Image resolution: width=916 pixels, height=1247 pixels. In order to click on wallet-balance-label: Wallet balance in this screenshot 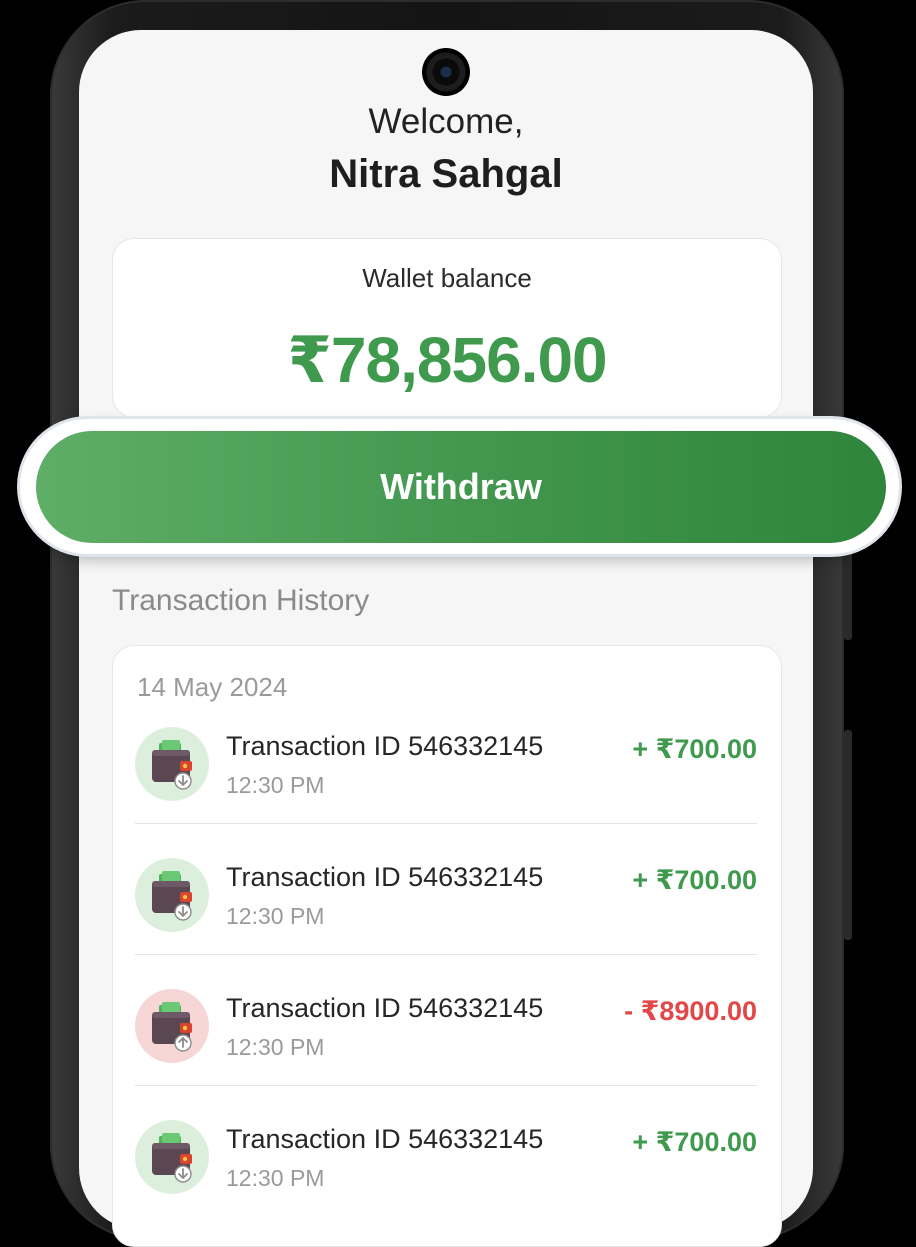, I will do `click(447, 278)`.